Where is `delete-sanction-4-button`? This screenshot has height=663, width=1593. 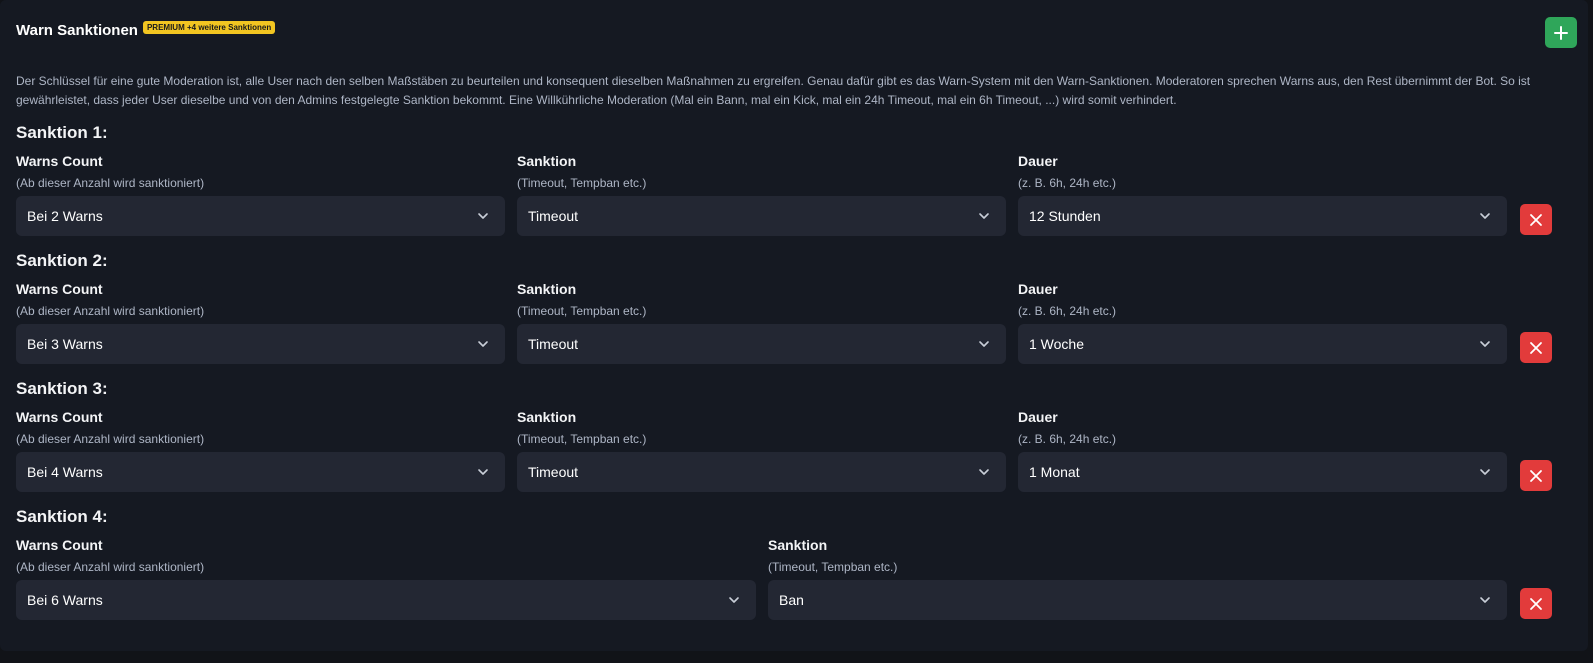 delete-sanction-4-button is located at coordinates (1536, 603).